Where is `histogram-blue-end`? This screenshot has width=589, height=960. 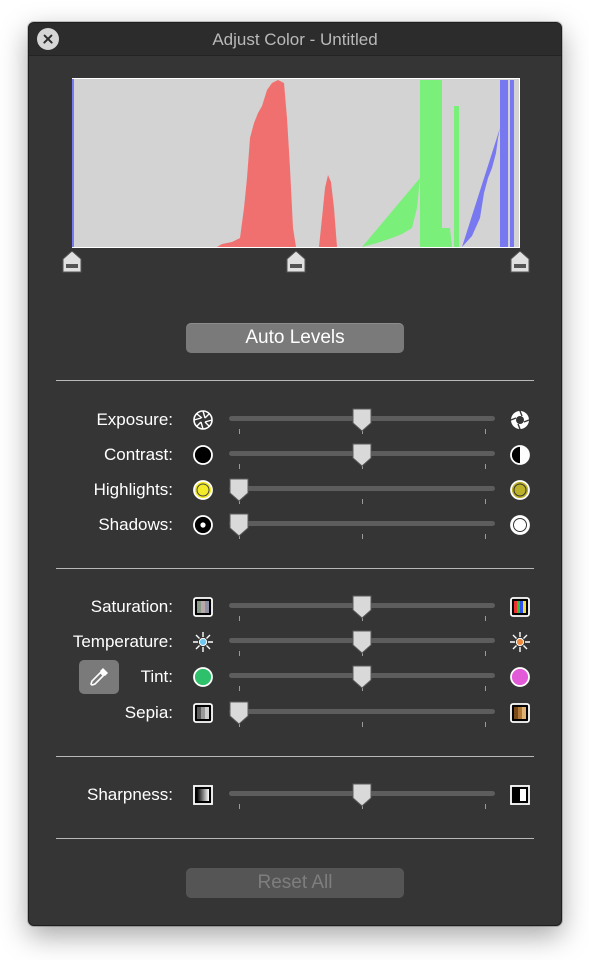 histogram-blue-end is located at coordinates (512, 163).